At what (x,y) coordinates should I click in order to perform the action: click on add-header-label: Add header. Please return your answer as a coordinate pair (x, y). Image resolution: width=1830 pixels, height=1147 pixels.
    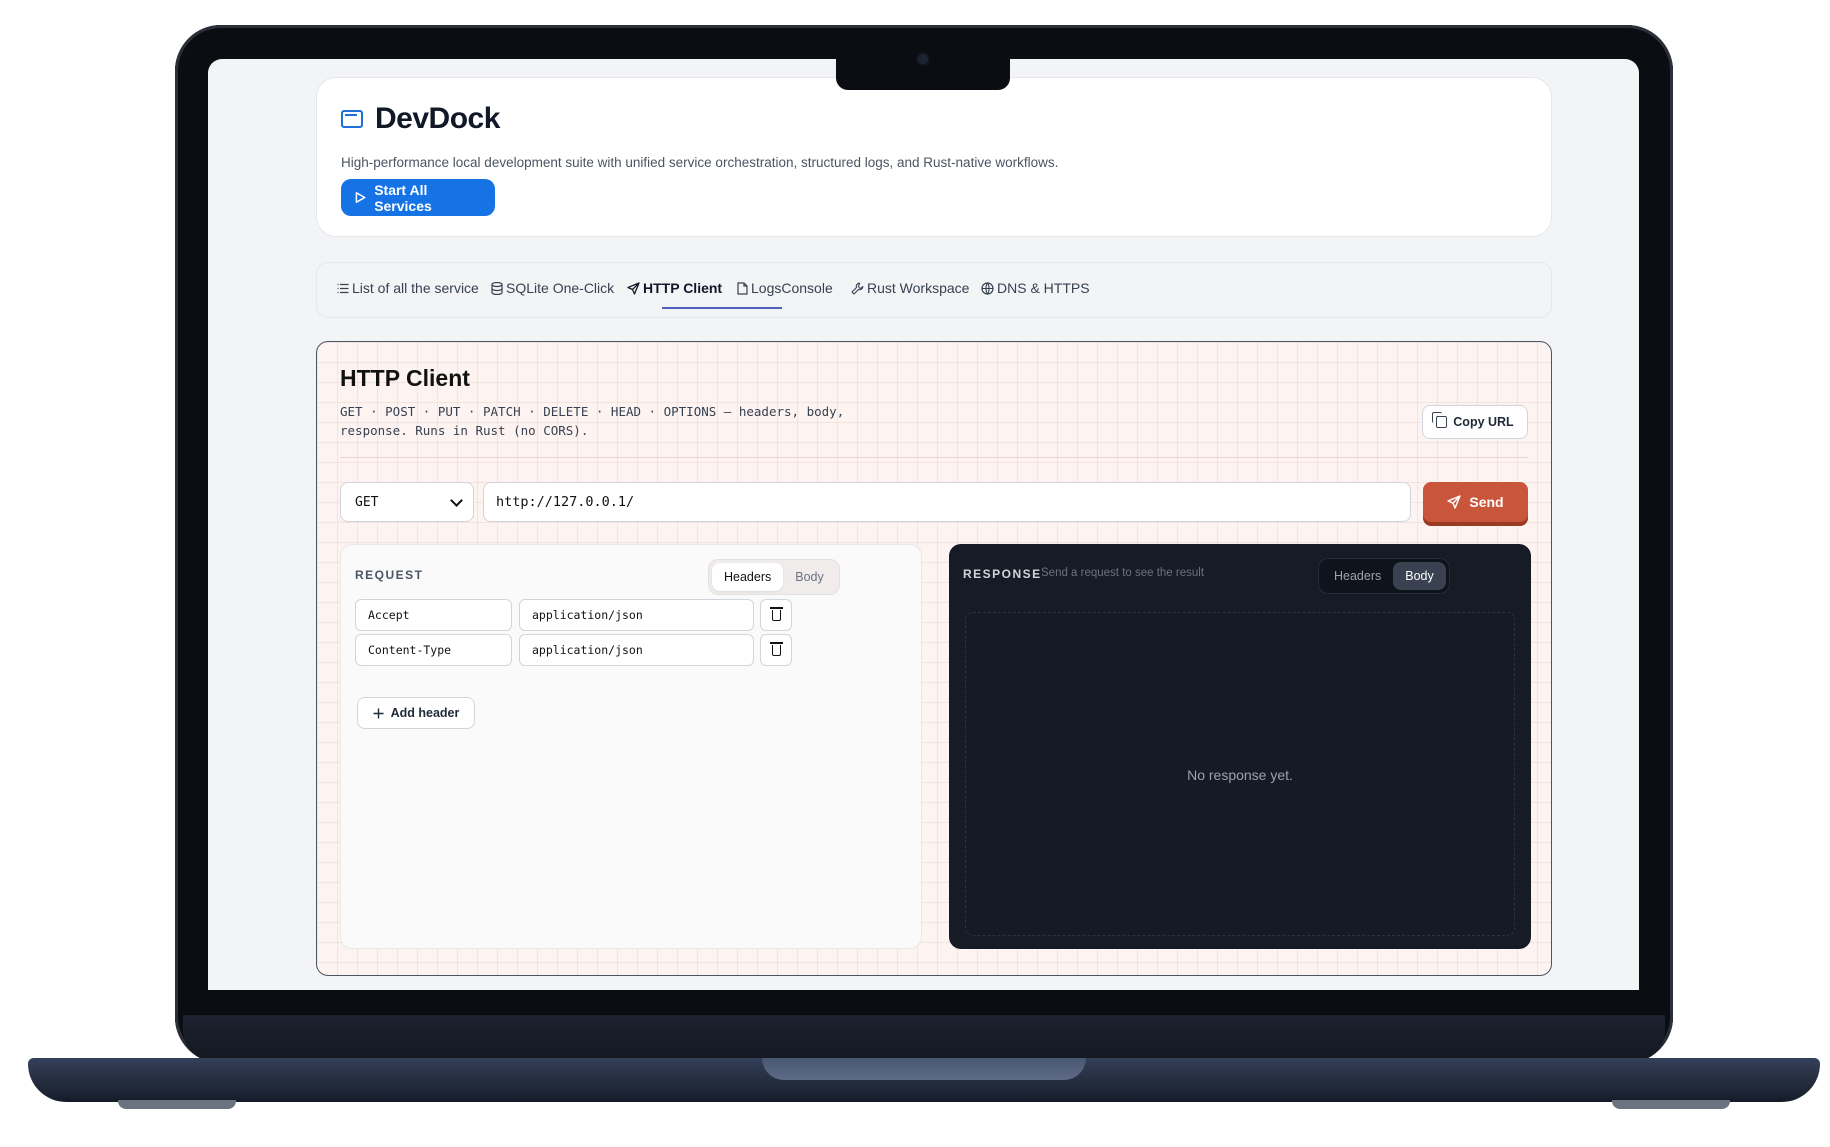
    Looking at the image, I should click on (425, 713).